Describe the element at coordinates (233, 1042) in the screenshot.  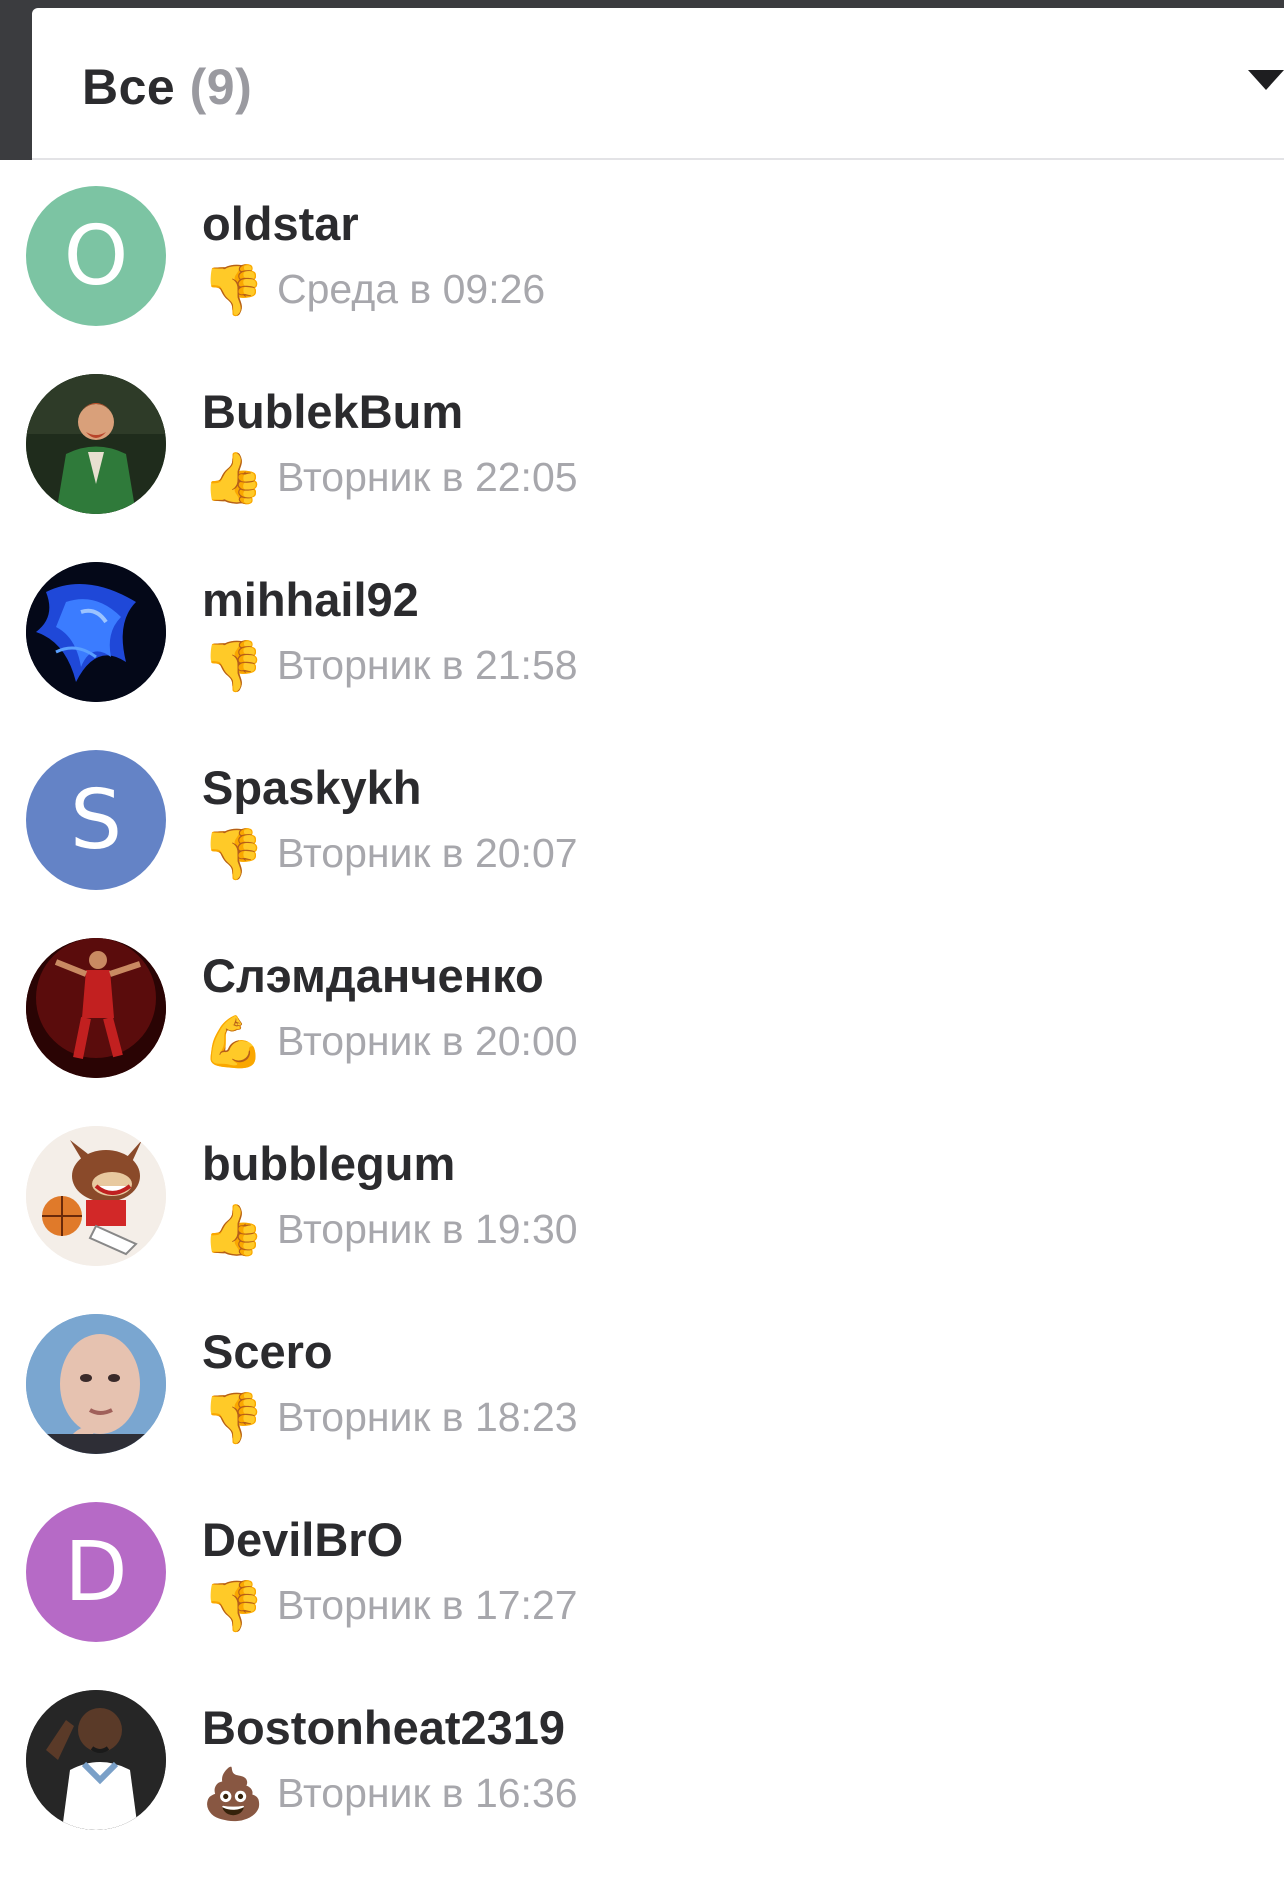
I see `flexed-biceps-icon: 💪` at that location.